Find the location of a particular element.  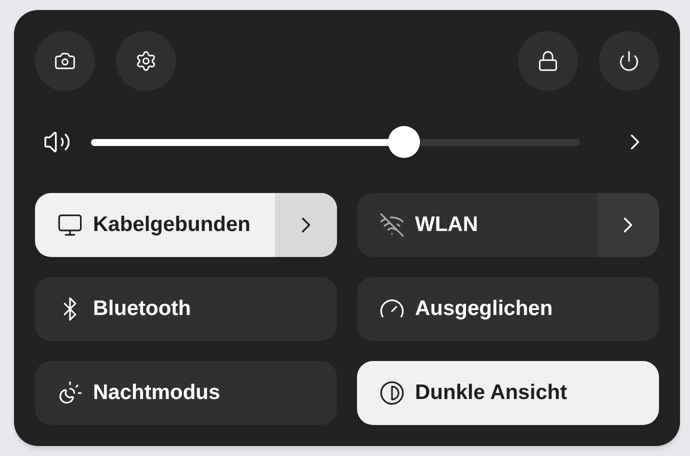

contrast-icon is located at coordinates (392, 393).